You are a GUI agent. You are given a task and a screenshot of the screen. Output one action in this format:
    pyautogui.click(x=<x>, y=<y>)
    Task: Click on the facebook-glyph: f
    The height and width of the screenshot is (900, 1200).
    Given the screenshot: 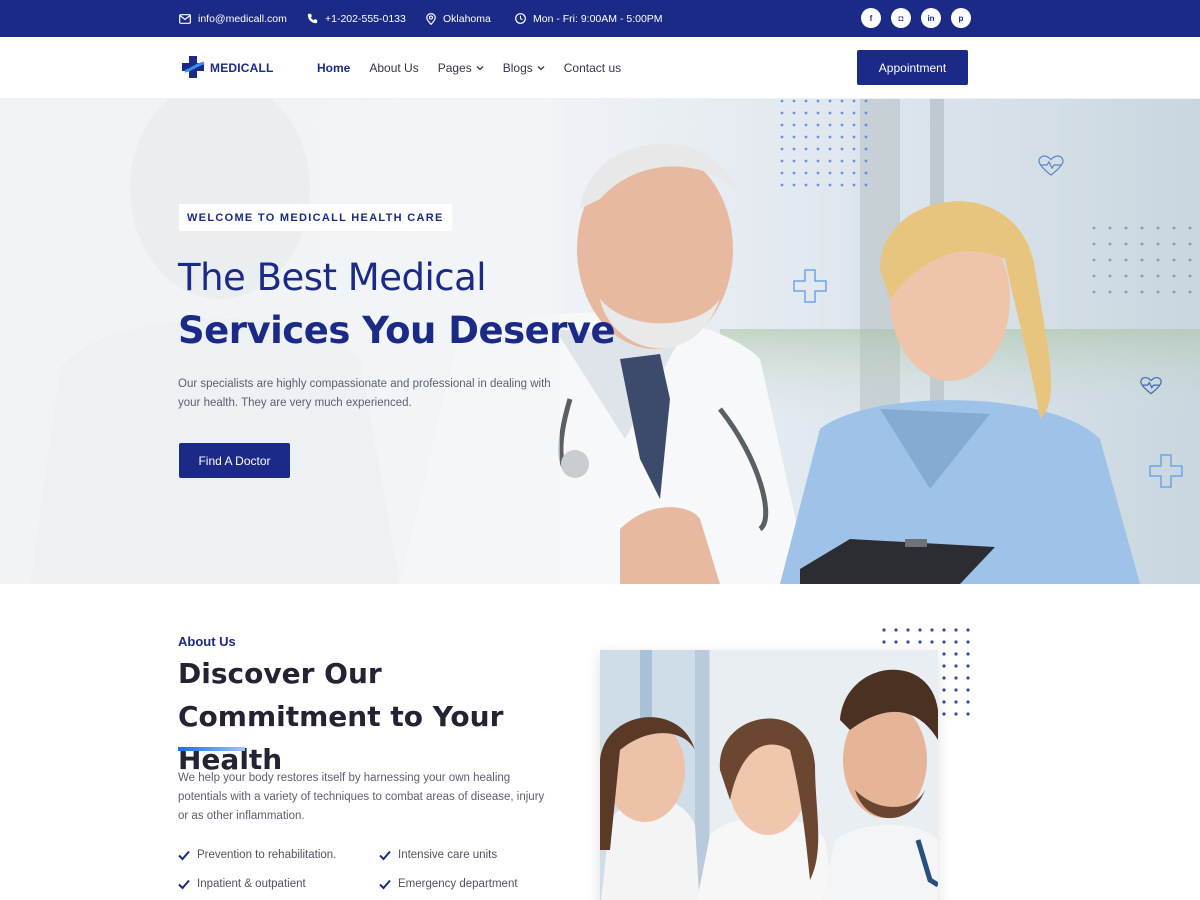 What is the action you would take?
    pyautogui.click(x=871, y=18)
    